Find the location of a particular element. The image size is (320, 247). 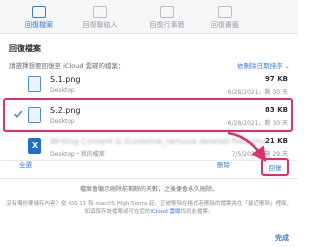

done-button: 完成 is located at coordinates (282, 238).